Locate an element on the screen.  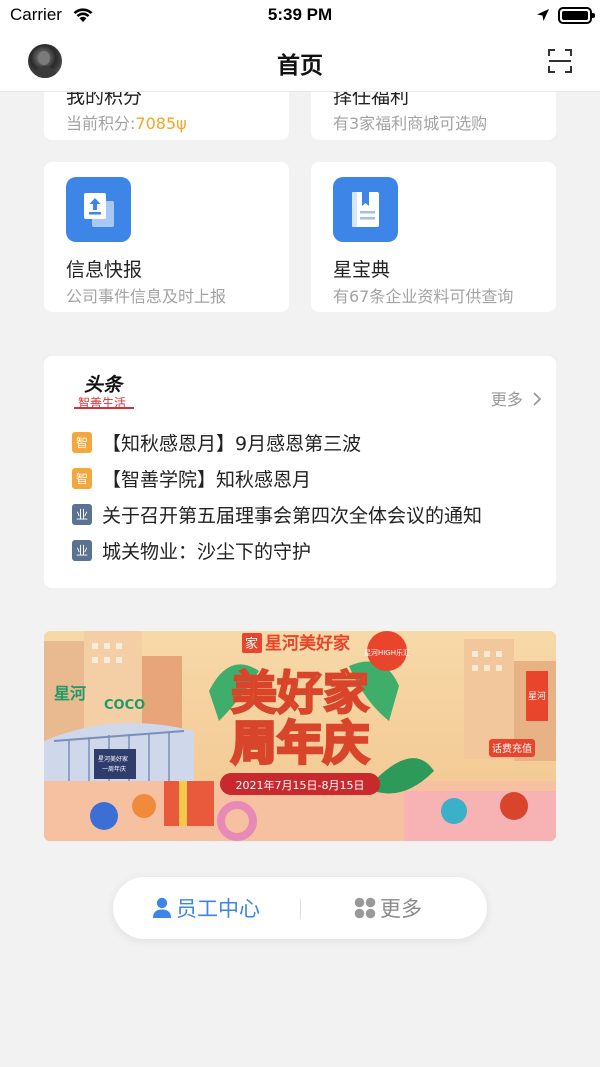
tab-more-label: 更多 is located at coordinates (401, 909).